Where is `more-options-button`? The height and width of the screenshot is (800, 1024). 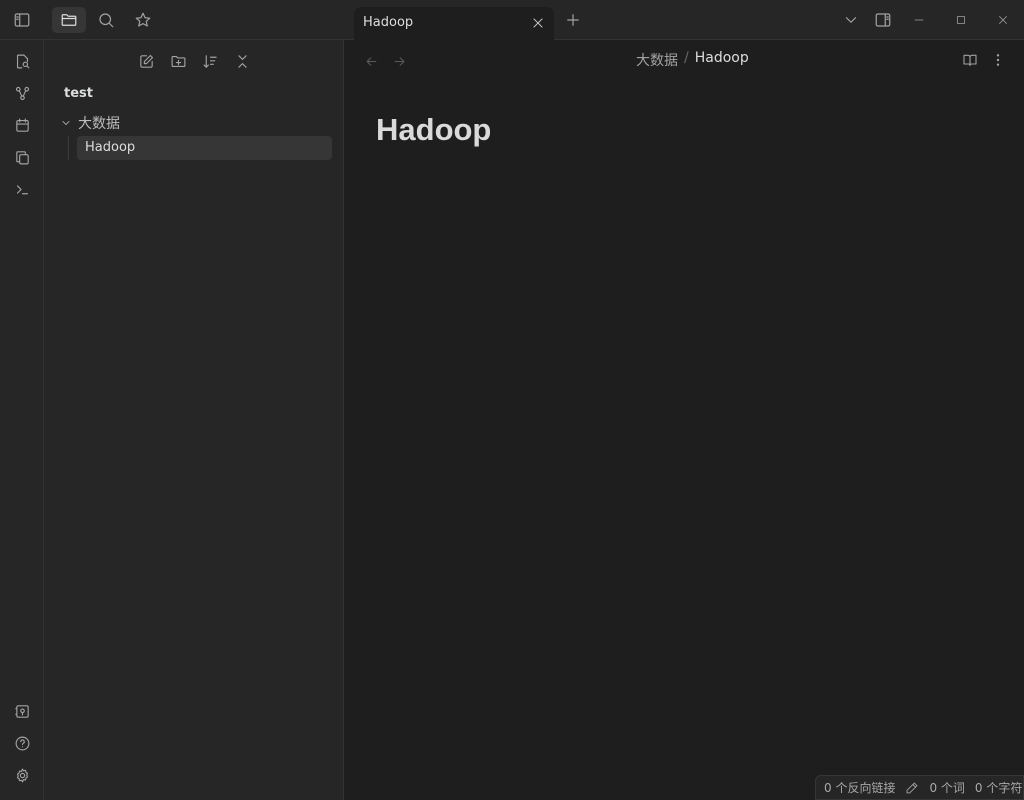 more-options-button is located at coordinates (998, 60).